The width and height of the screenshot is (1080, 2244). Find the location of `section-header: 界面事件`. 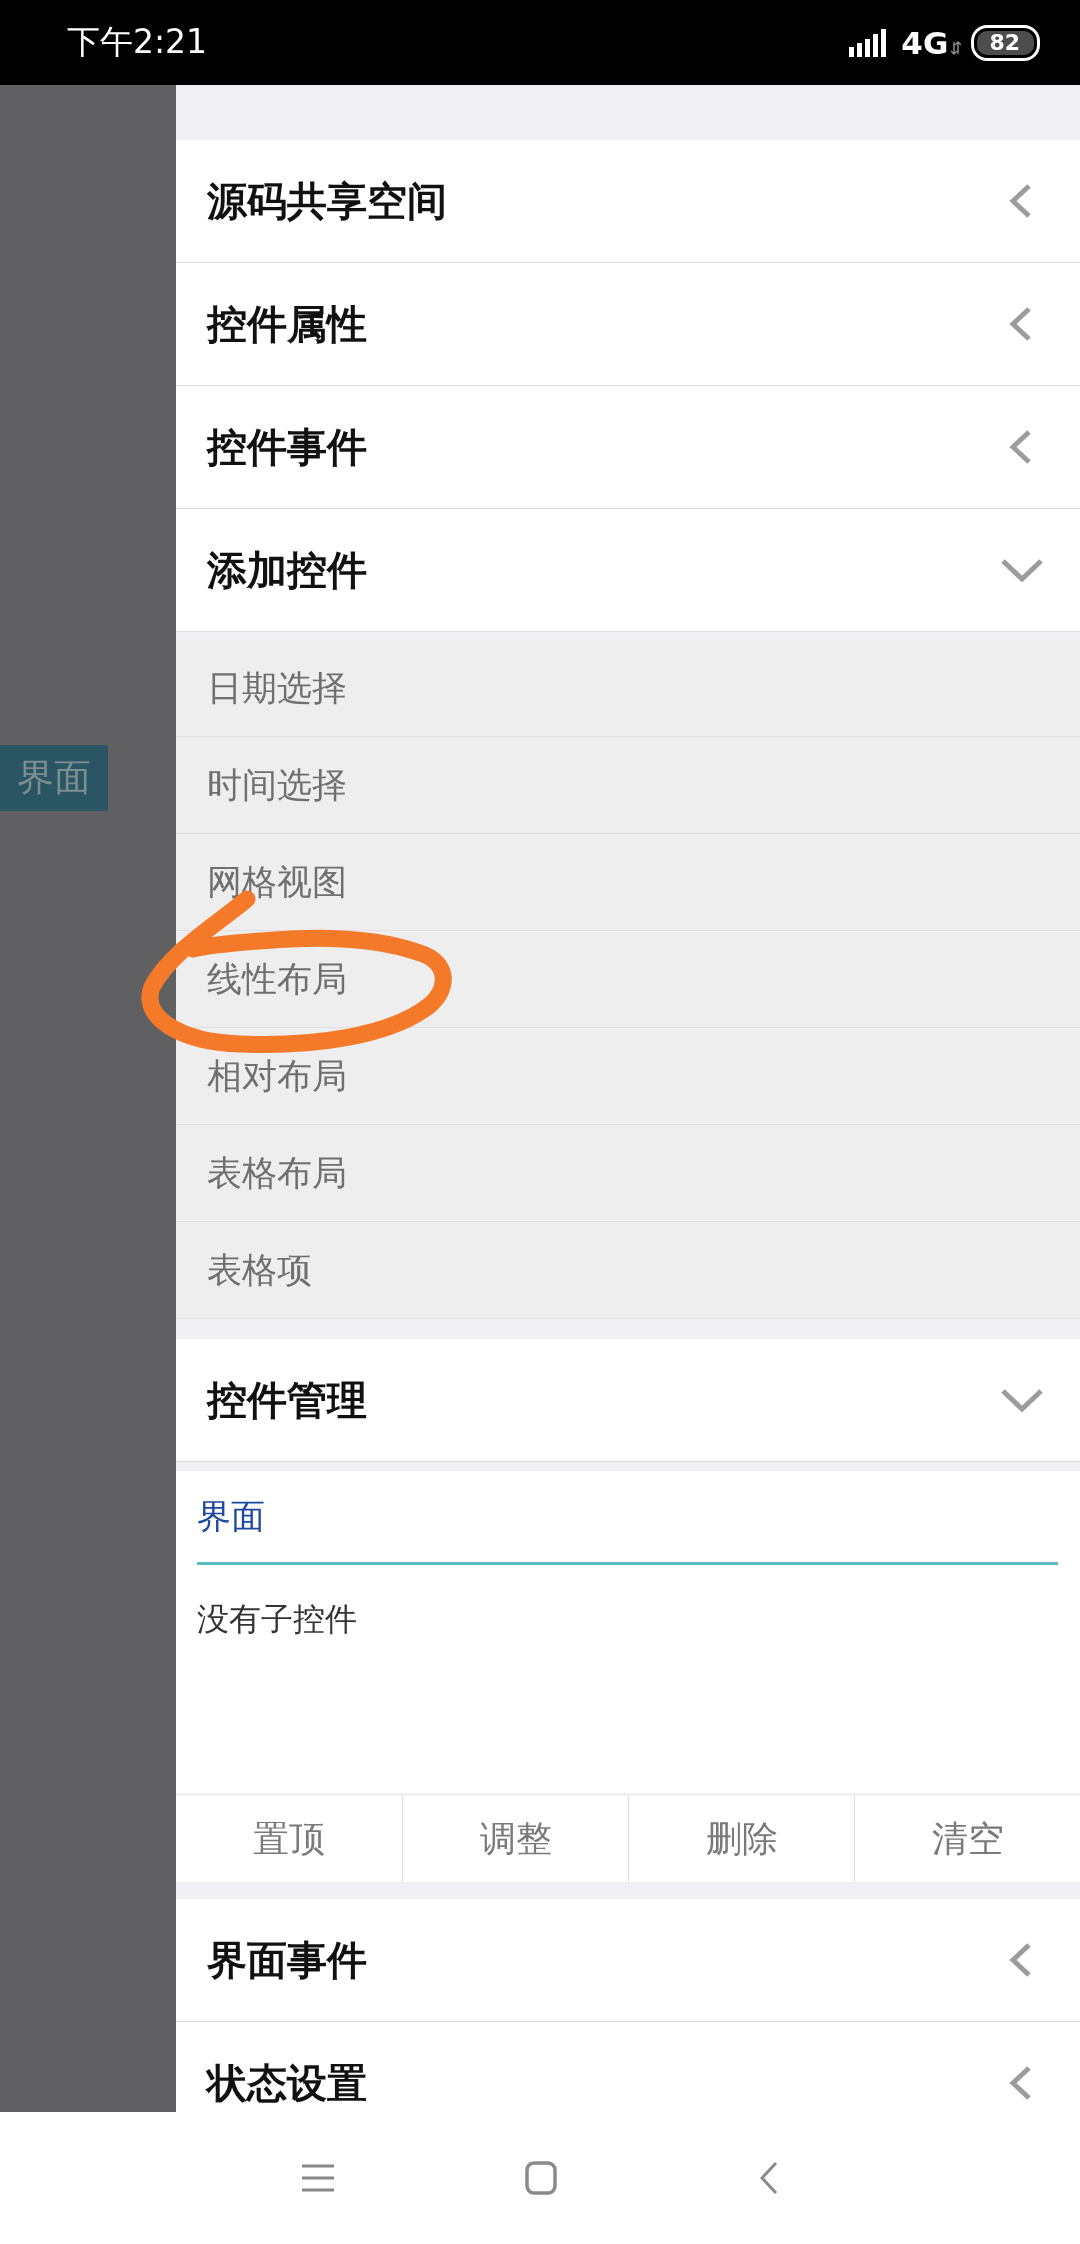

section-header: 界面事件 is located at coordinates (628, 1960).